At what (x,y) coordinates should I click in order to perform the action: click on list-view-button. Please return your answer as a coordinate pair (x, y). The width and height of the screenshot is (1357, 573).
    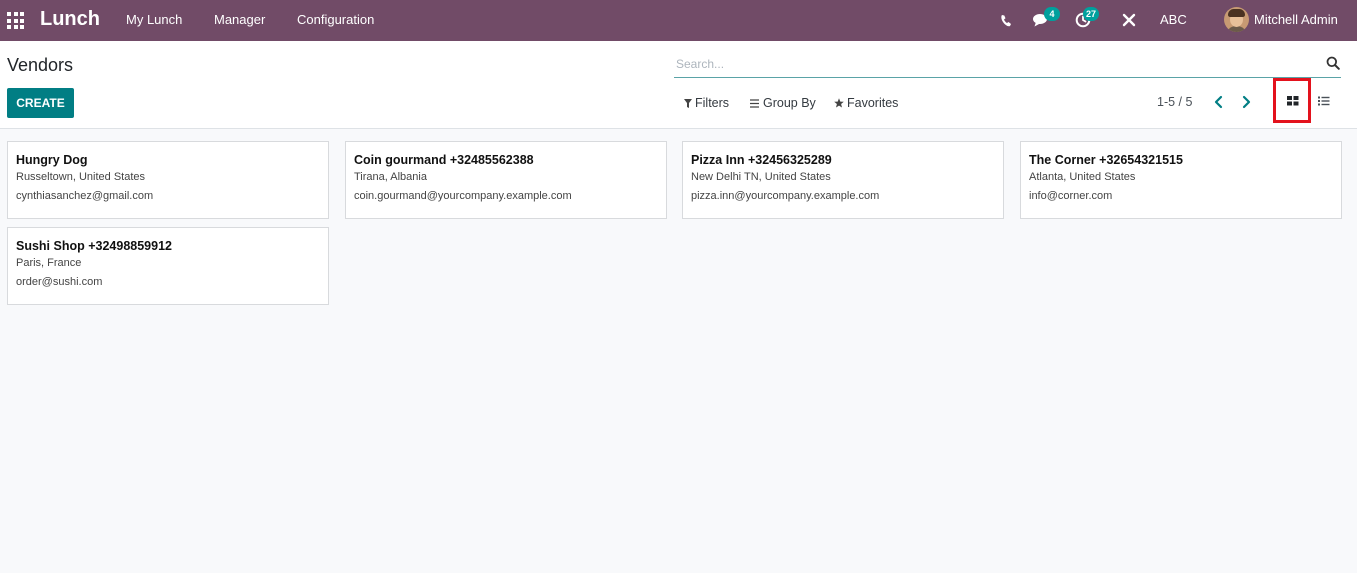
    Looking at the image, I should click on (1324, 101).